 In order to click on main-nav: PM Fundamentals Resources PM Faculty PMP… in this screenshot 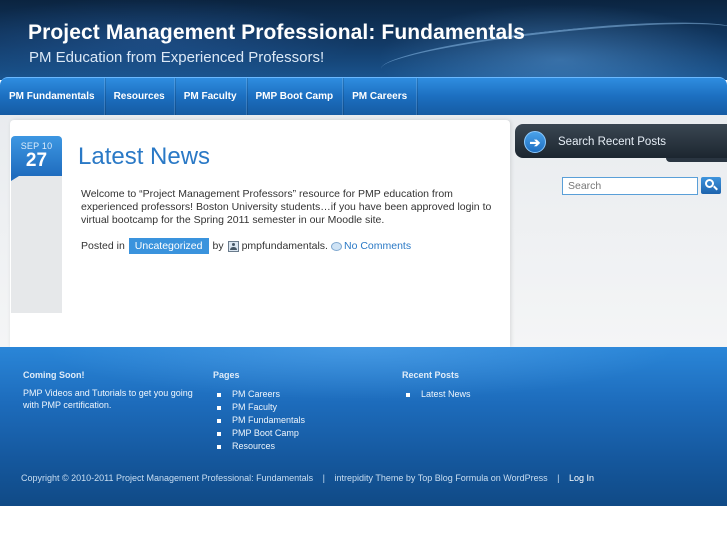, I will do `click(363, 96)`.